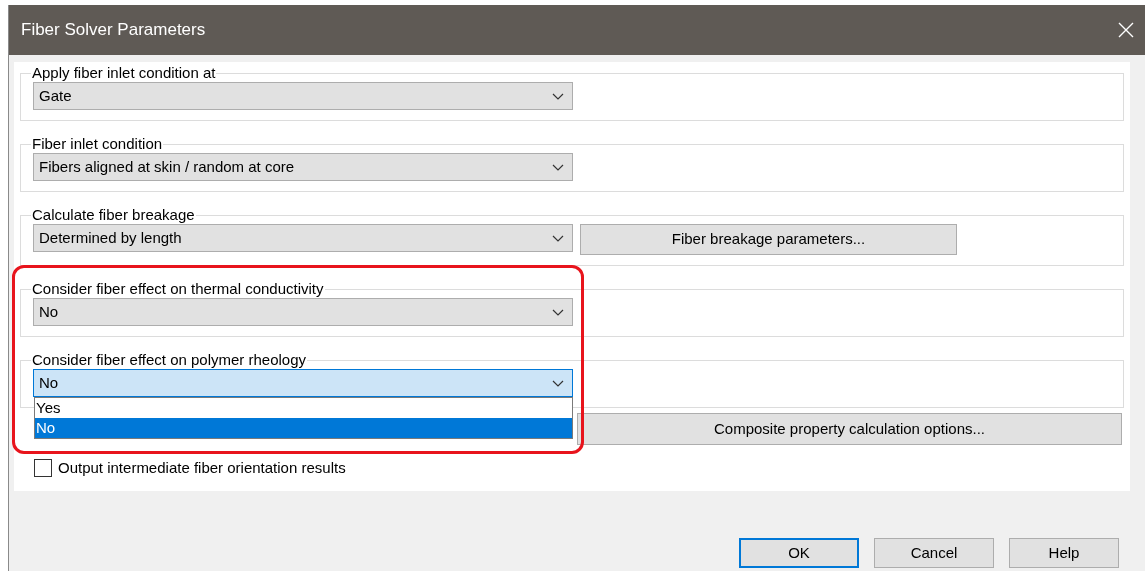 The height and width of the screenshot is (571, 1145). Describe the element at coordinates (303, 96) in the screenshot. I see `dropdown: Gate` at that location.